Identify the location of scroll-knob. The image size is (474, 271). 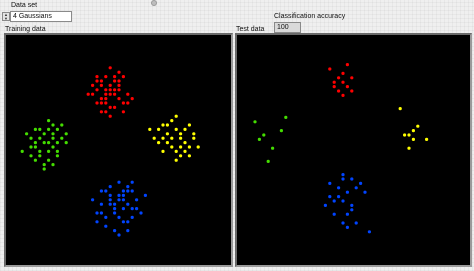
(154, 3).